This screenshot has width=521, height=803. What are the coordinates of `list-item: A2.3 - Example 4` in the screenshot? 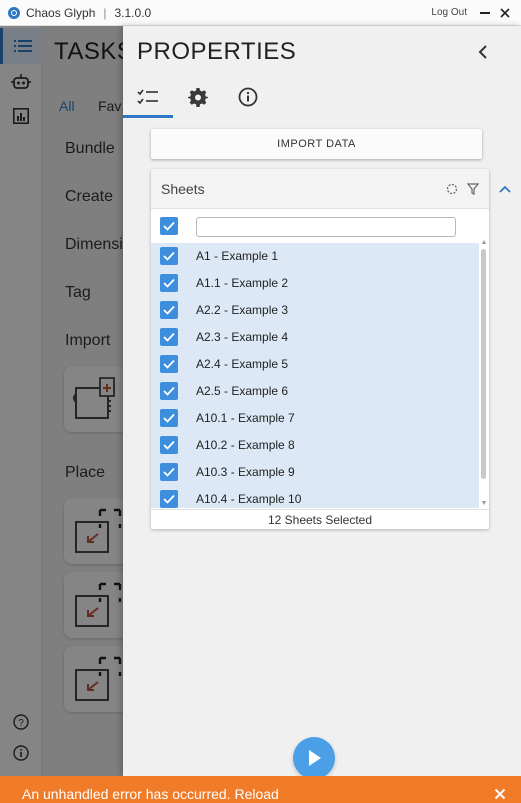 It's located at (315, 337).